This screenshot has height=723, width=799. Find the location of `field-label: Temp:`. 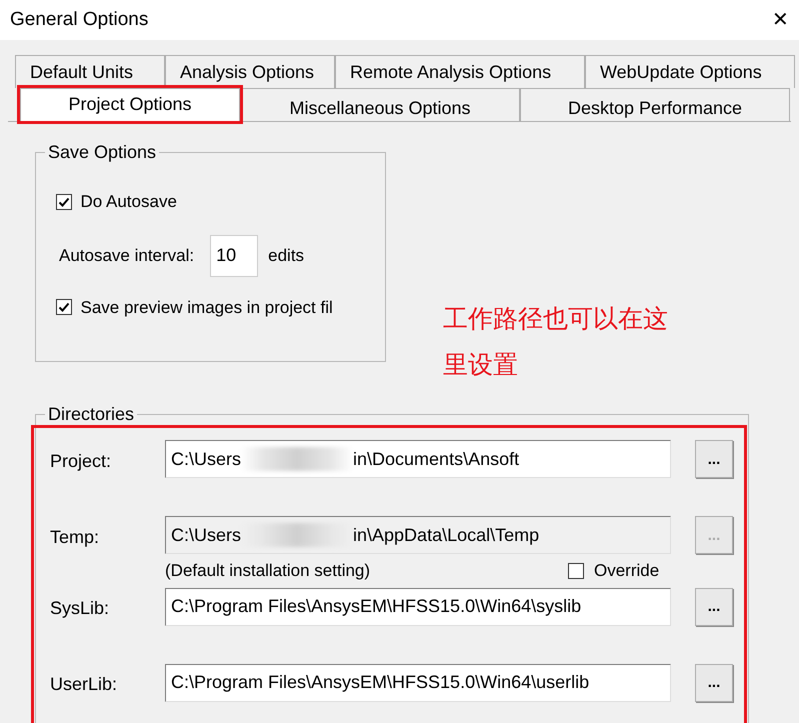

field-label: Temp: is located at coordinates (75, 537).